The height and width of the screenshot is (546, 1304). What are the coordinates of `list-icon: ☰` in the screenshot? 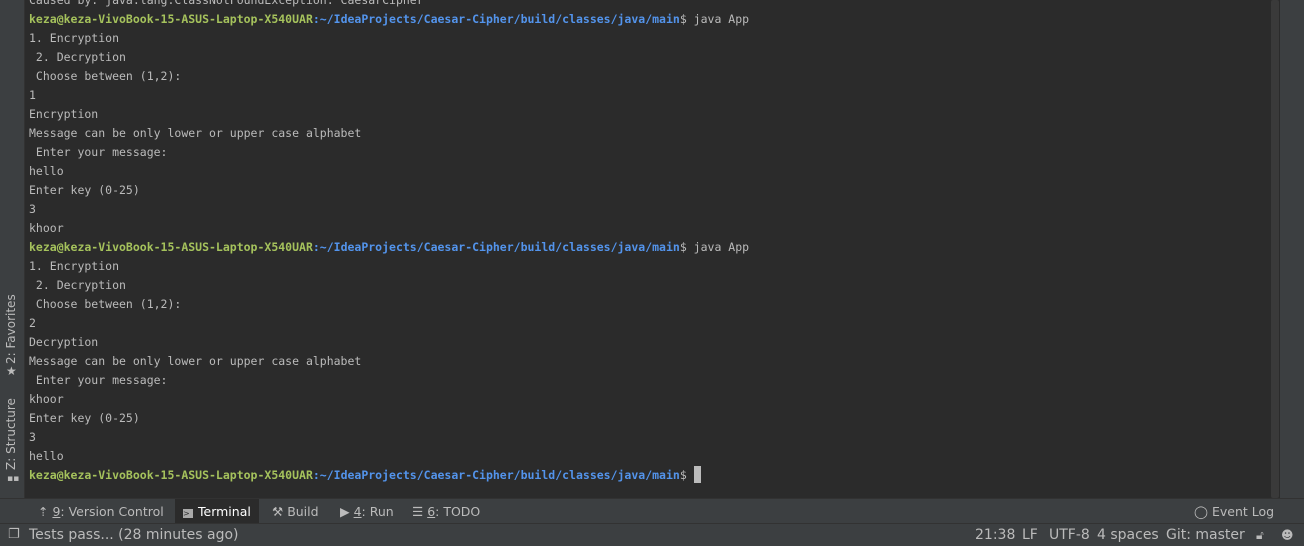 It's located at (420, 511).